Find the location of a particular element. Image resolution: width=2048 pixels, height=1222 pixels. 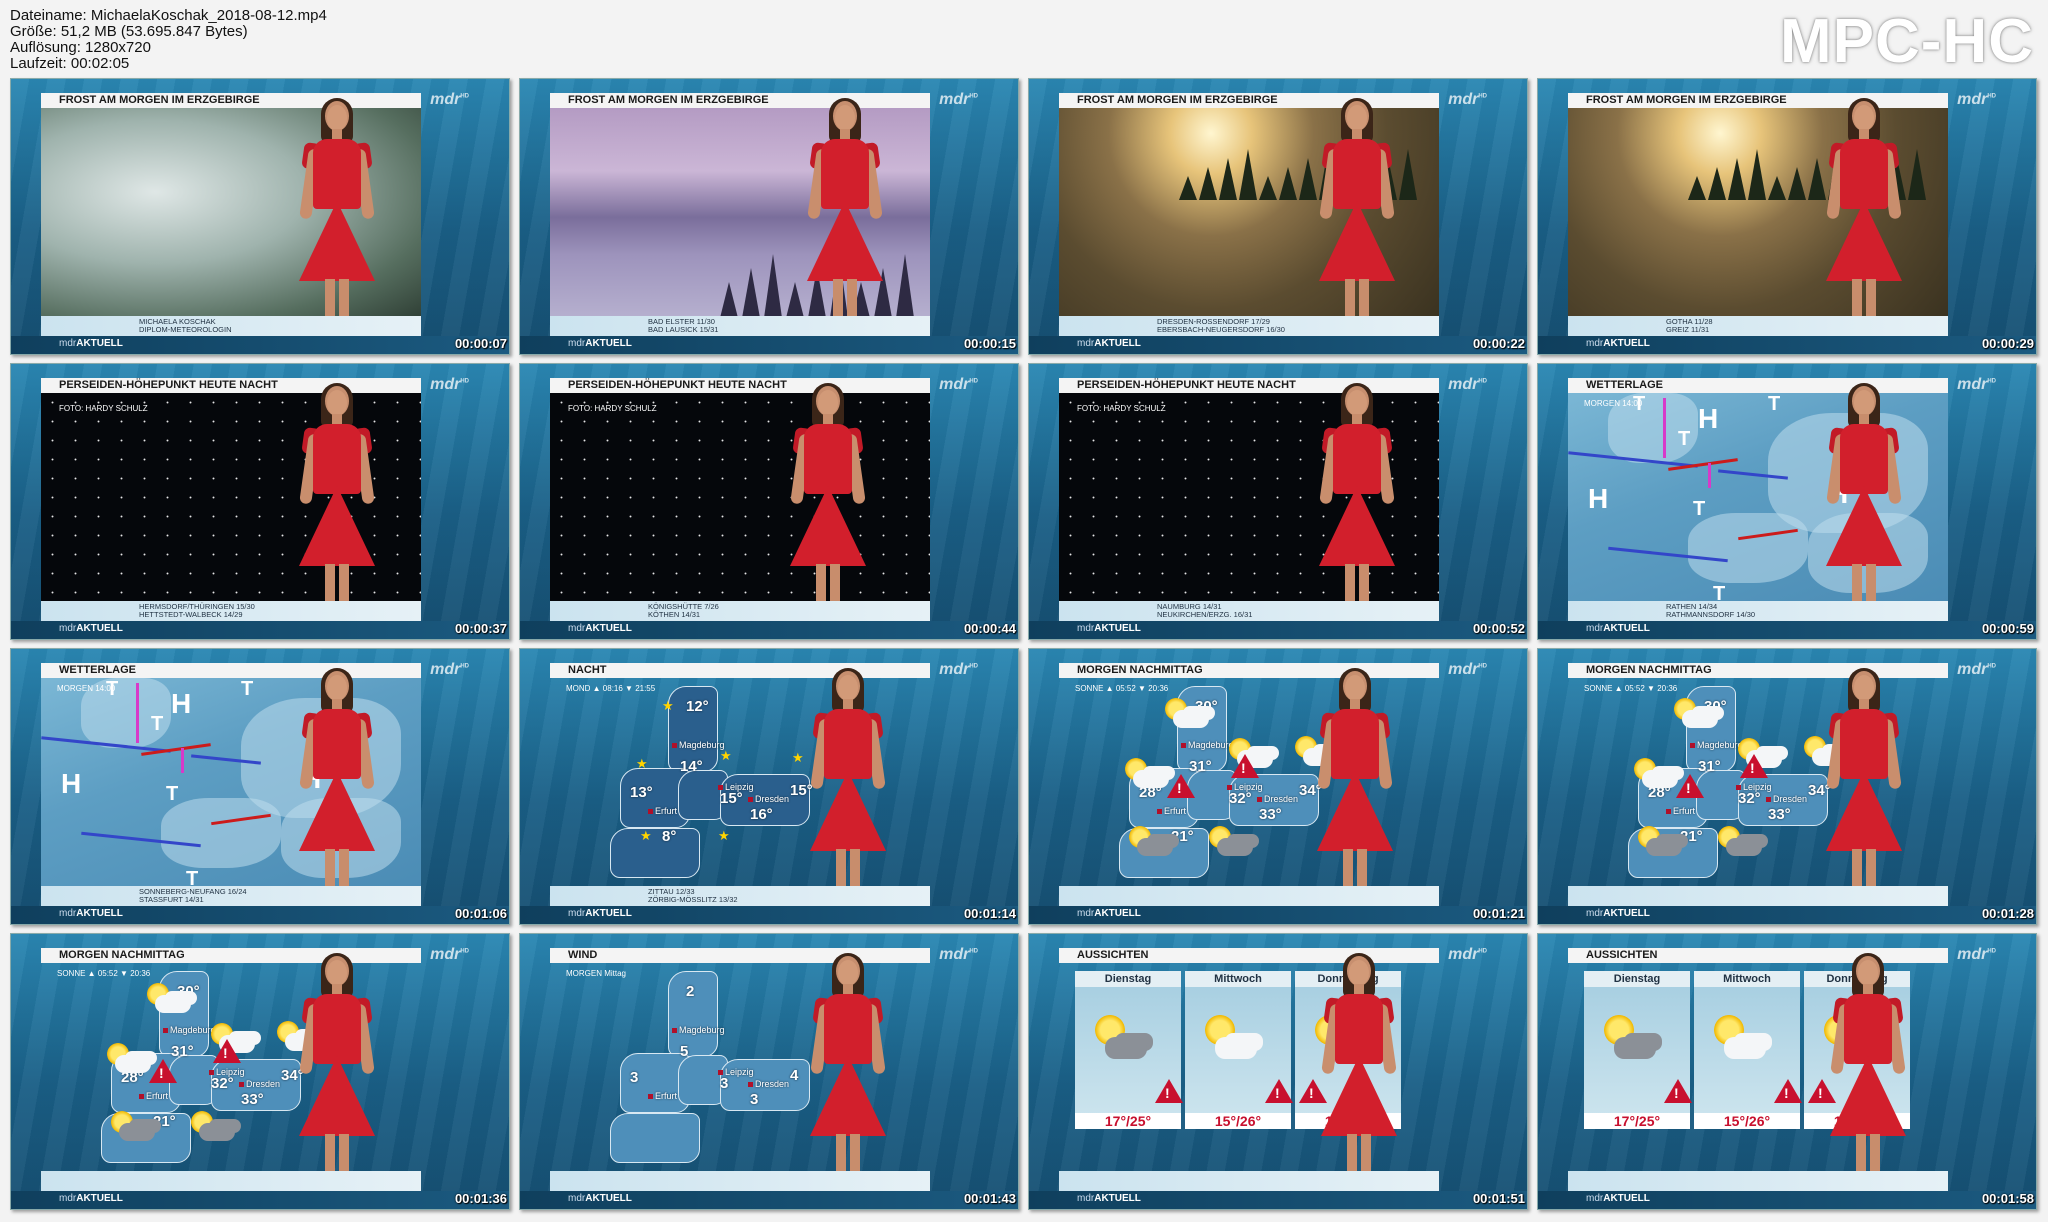

forecast-temperature: 17°/25° is located at coordinates (1128, 1121).